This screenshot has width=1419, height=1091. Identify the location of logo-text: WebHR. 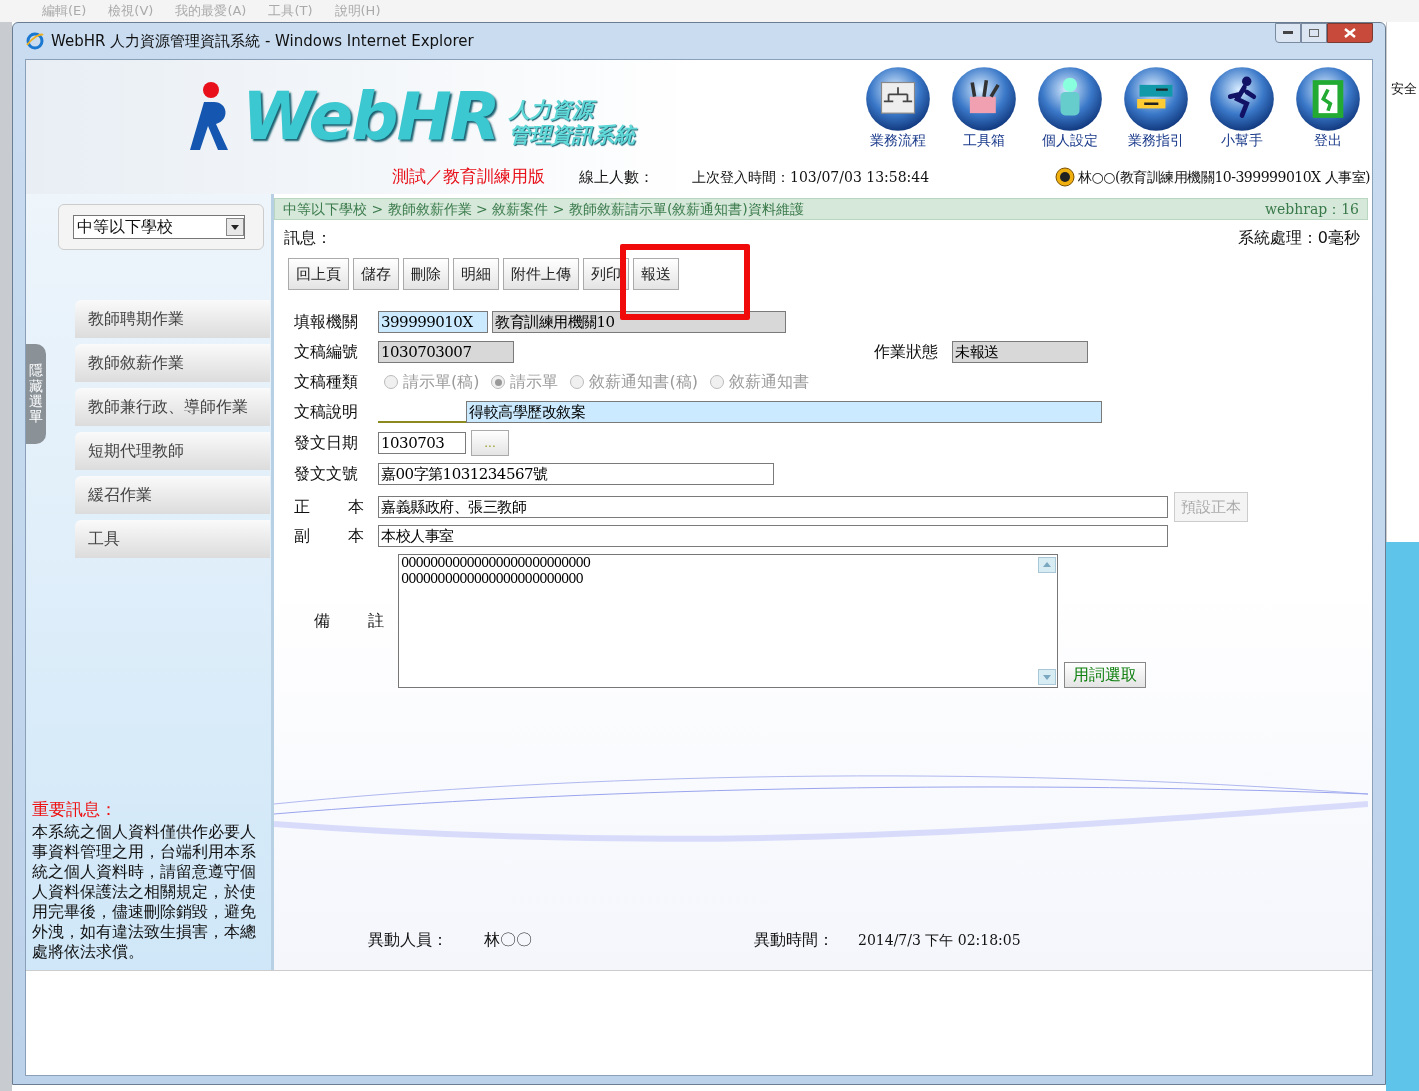
(370, 117).